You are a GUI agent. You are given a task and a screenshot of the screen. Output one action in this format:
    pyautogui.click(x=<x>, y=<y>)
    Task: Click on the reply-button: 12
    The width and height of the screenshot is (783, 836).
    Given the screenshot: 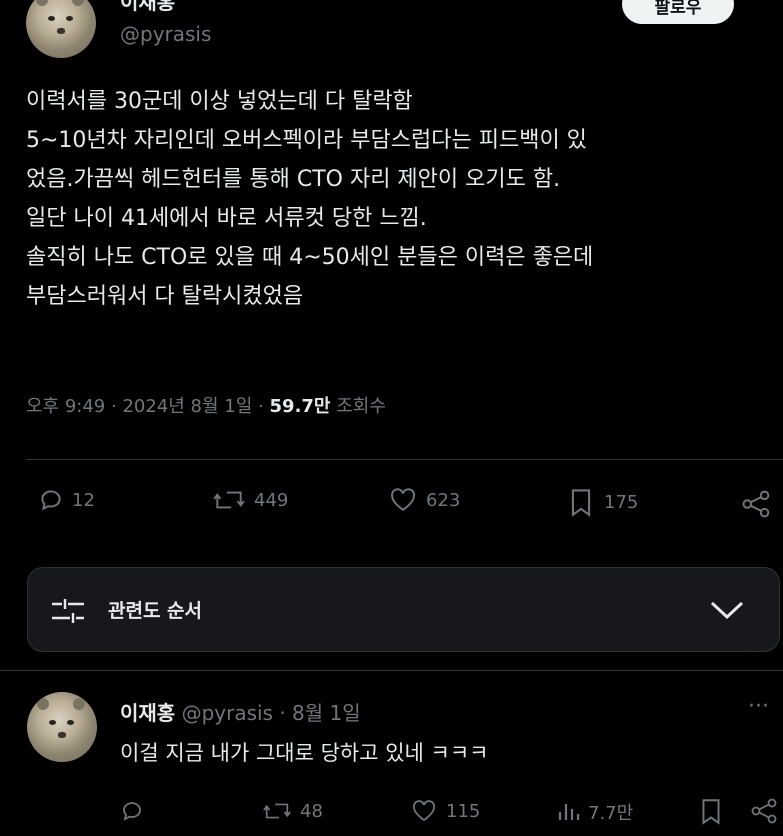 What is the action you would take?
    pyautogui.click(x=66, y=500)
    